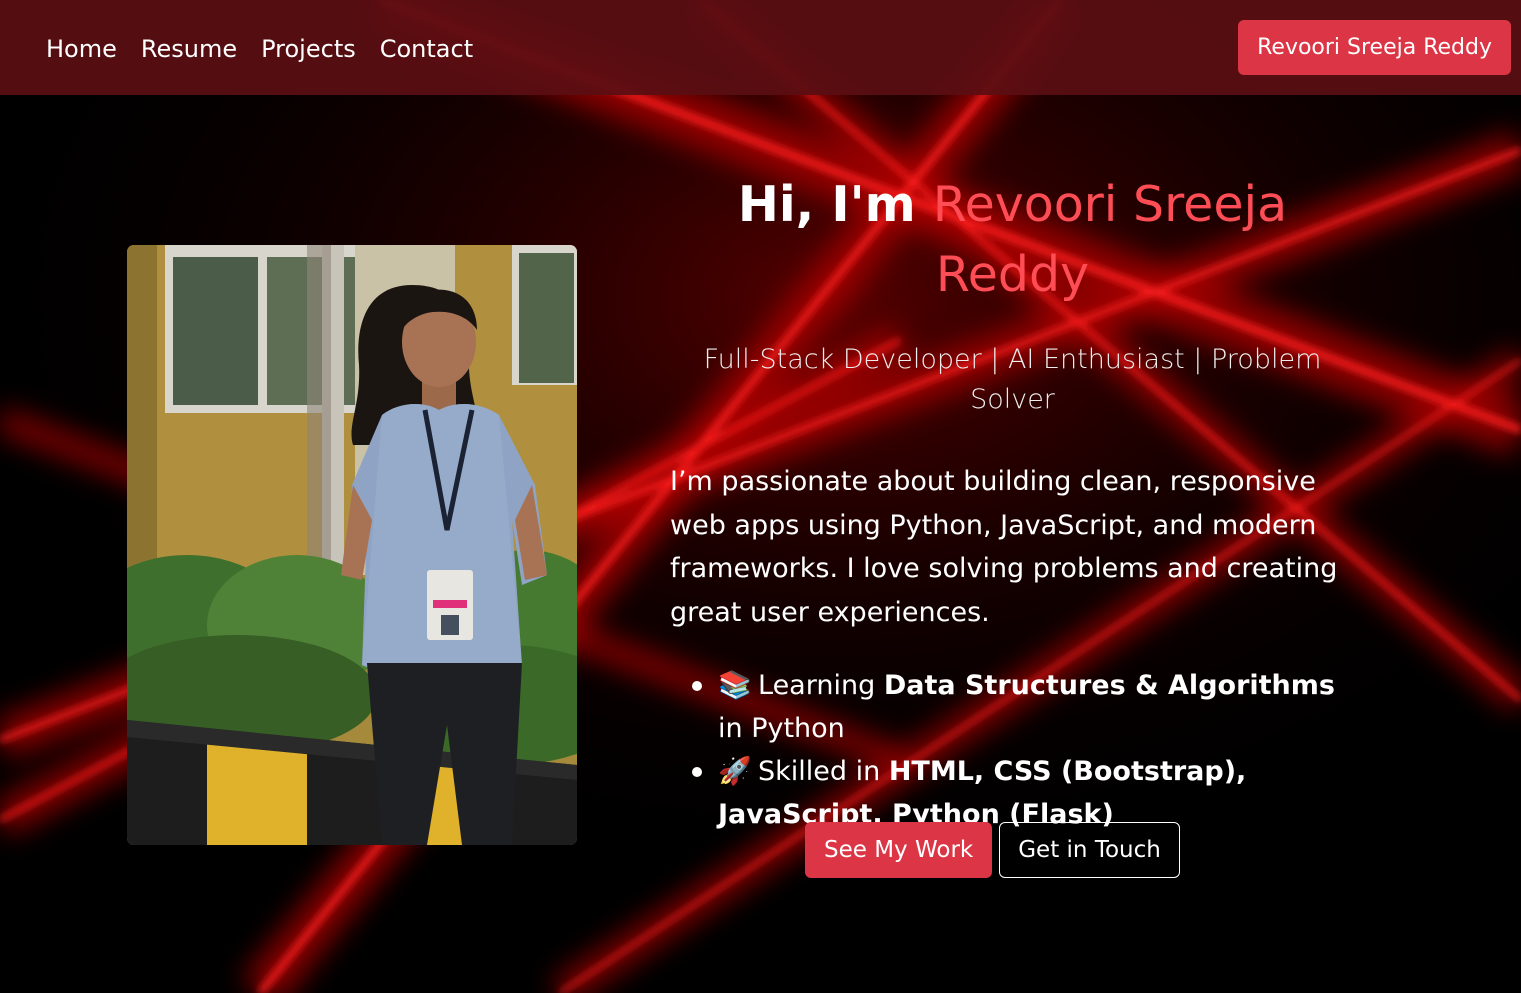  I want to click on skill-suffix: in Python, so click(781, 728).